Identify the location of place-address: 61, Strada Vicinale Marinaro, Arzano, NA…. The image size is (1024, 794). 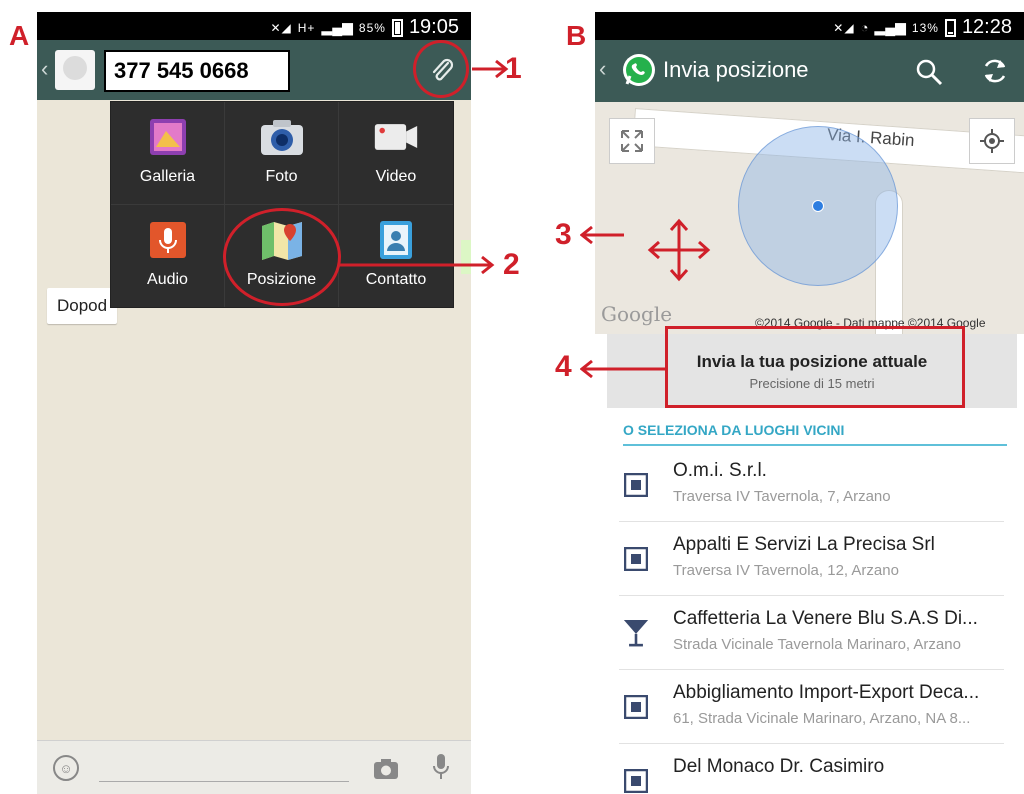
(822, 718).